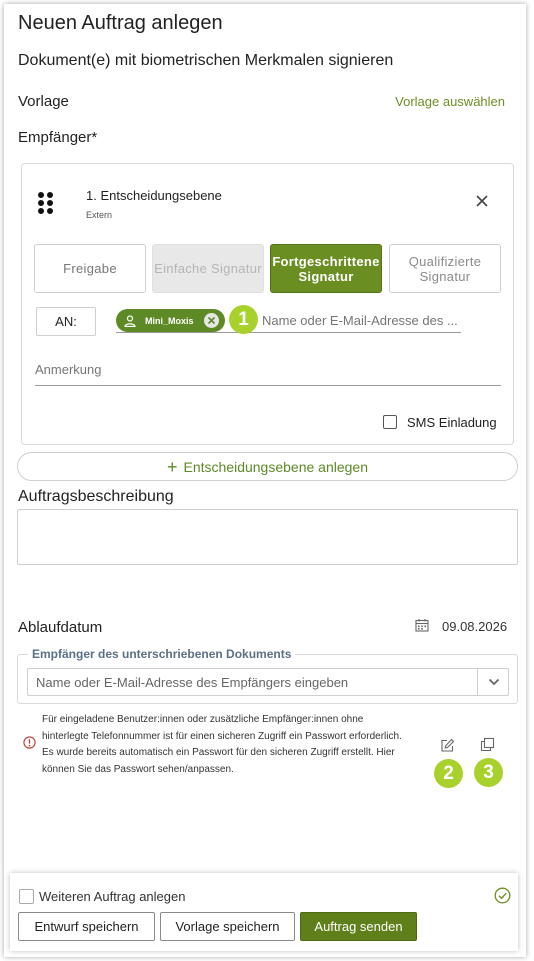 Image resolution: width=534 pixels, height=961 pixels. Describe the element at coordinates (130, 320) in the screenshot. I see `person-icon` at that location.